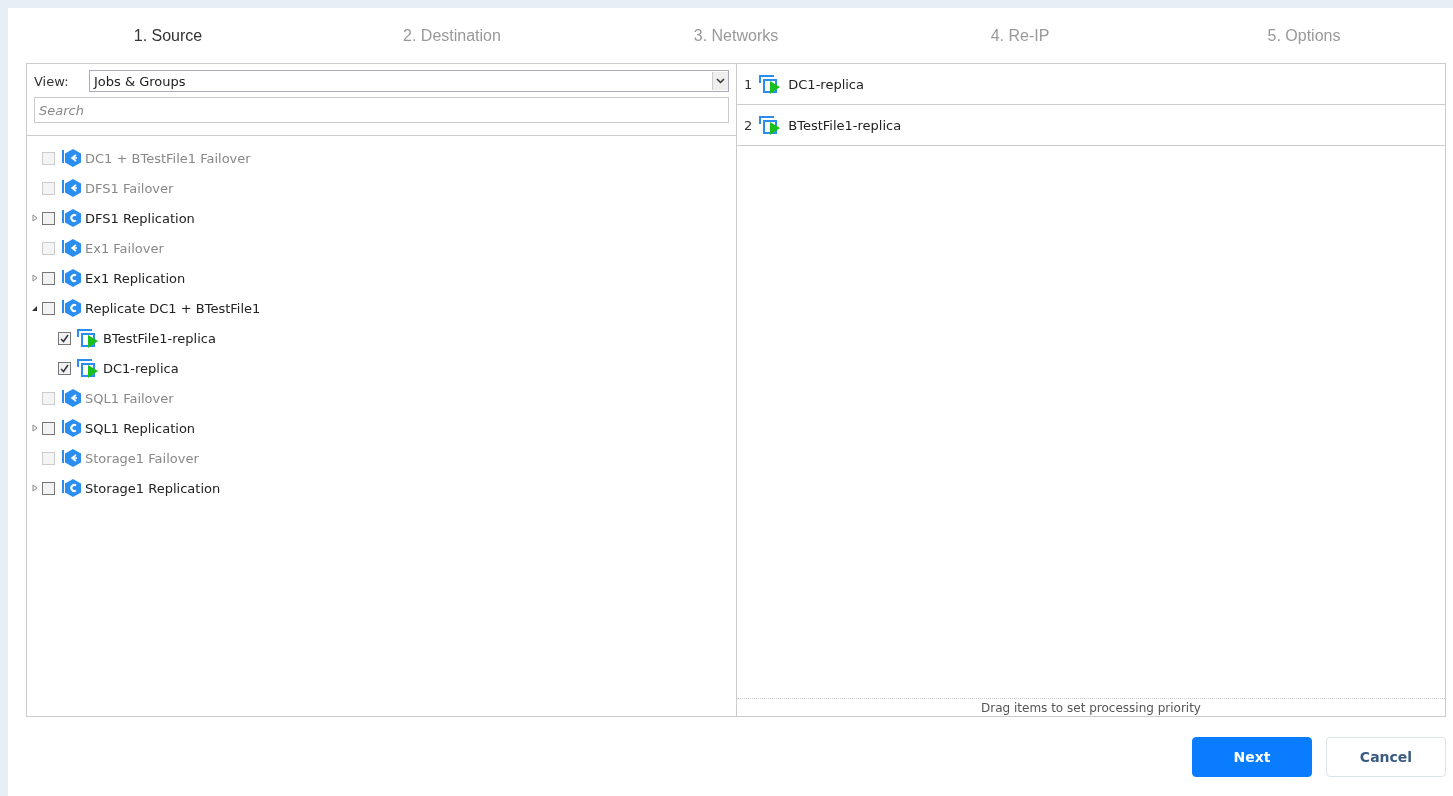  I want to click on priority-row: 2 BTestFile1-replica, so click(1091, 125).